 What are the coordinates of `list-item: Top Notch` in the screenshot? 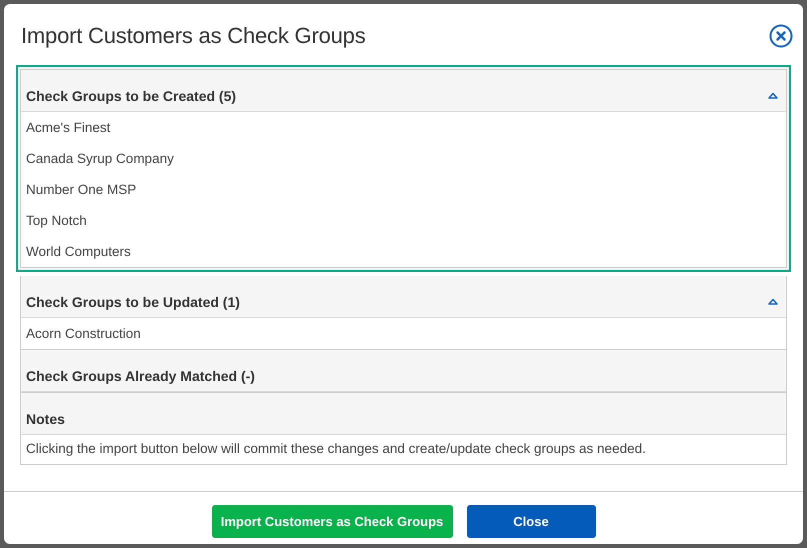 It's located at (56, 221).